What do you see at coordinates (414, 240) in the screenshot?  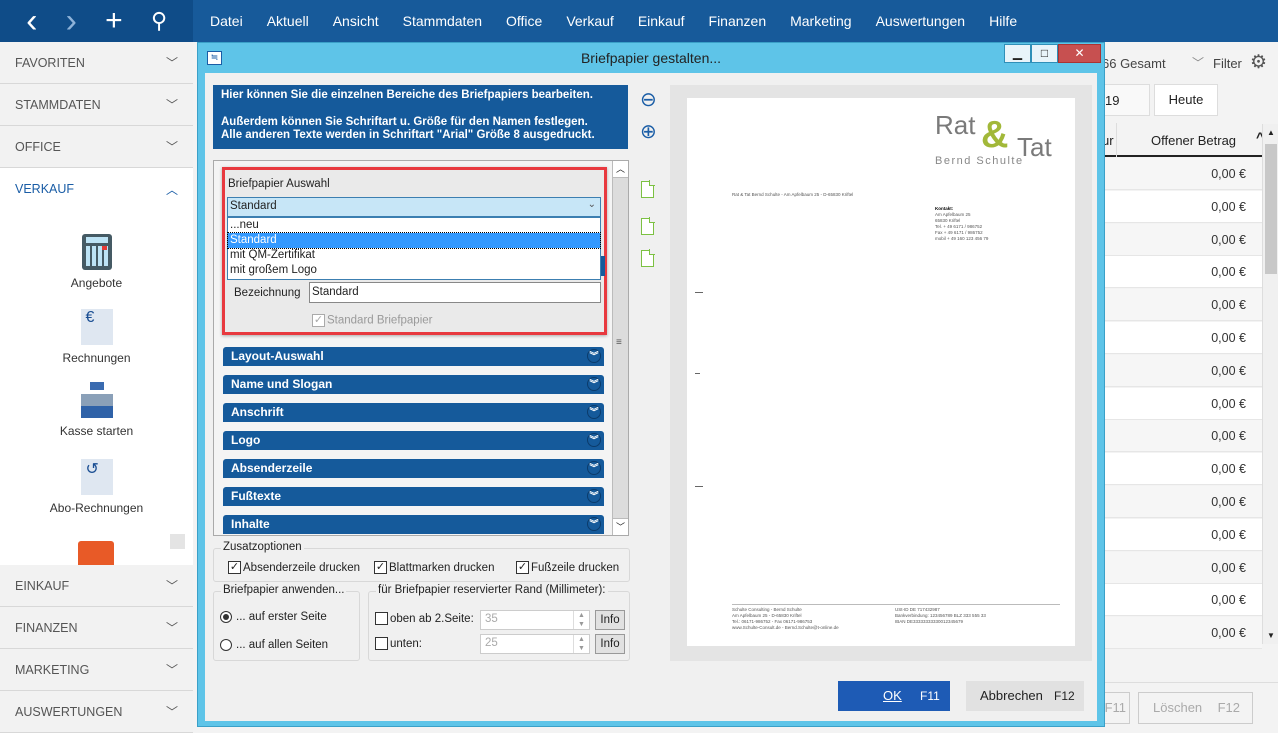 I see `option-standard: Standard` at bounding box center [414, 240].